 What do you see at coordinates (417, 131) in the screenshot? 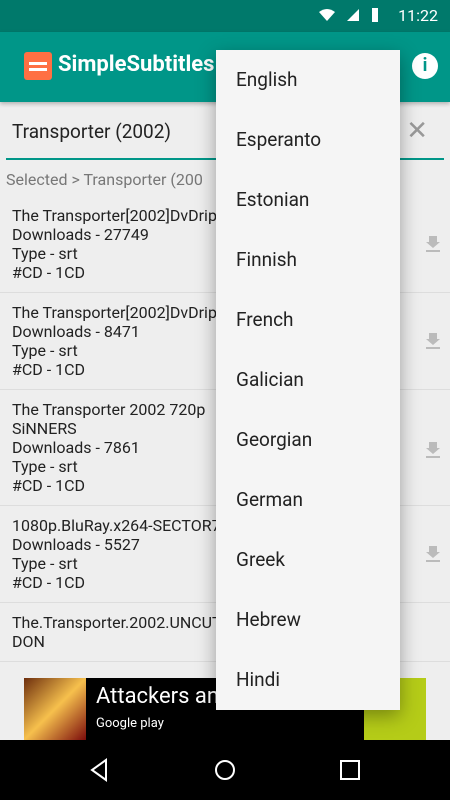
I see `clear-icon: ✕` at bounding box center [417, 131].